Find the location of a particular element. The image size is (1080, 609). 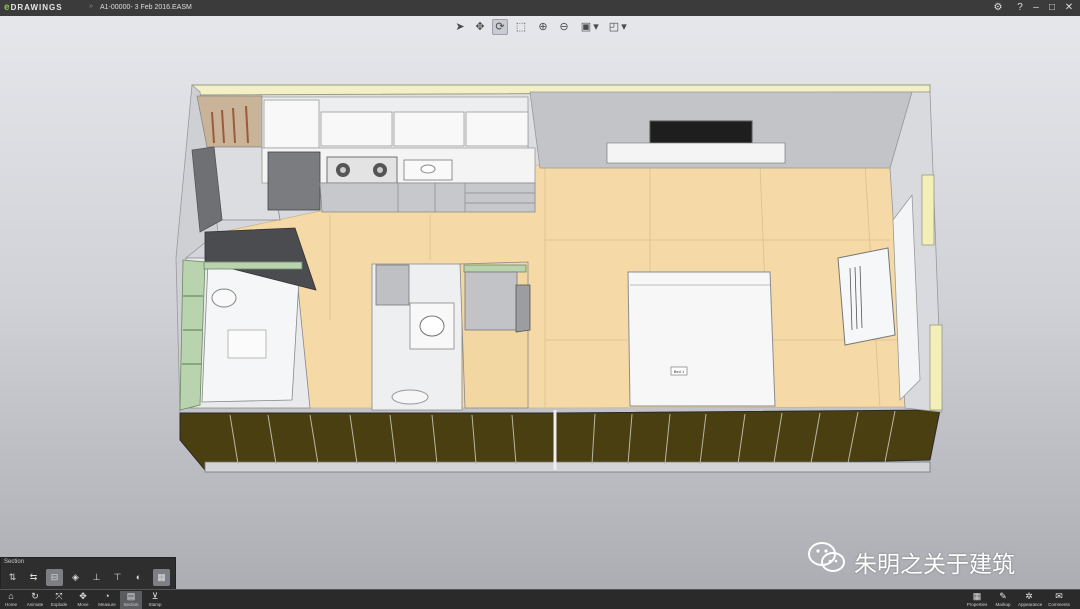

stamp-icon: ⊻ is located at coordinates (155, 596).